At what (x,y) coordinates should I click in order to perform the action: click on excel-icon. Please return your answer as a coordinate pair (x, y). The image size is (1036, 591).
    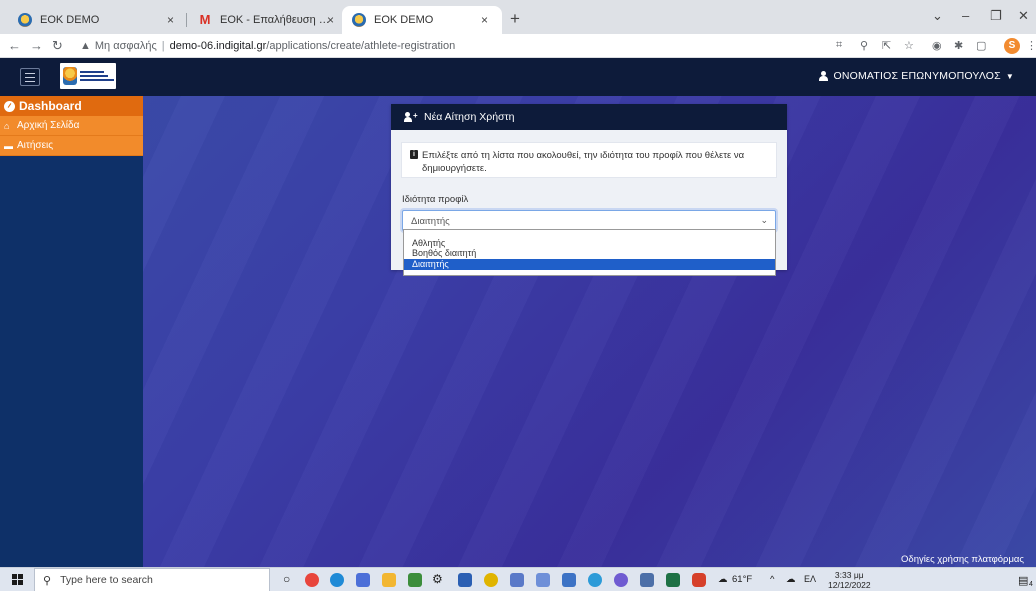
    Looking at the image, I should click on (673, 580).